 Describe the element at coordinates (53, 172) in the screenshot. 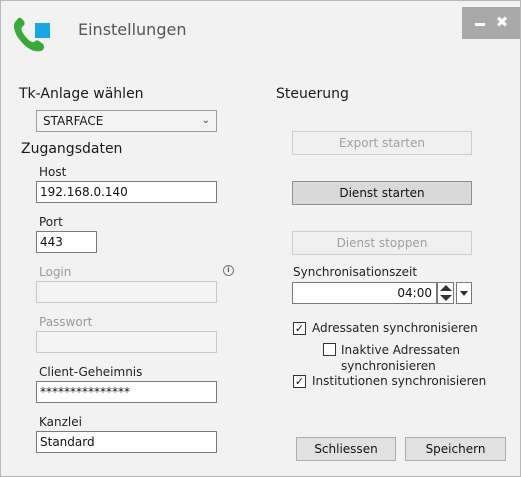

I see `host-label: Host` at that location.